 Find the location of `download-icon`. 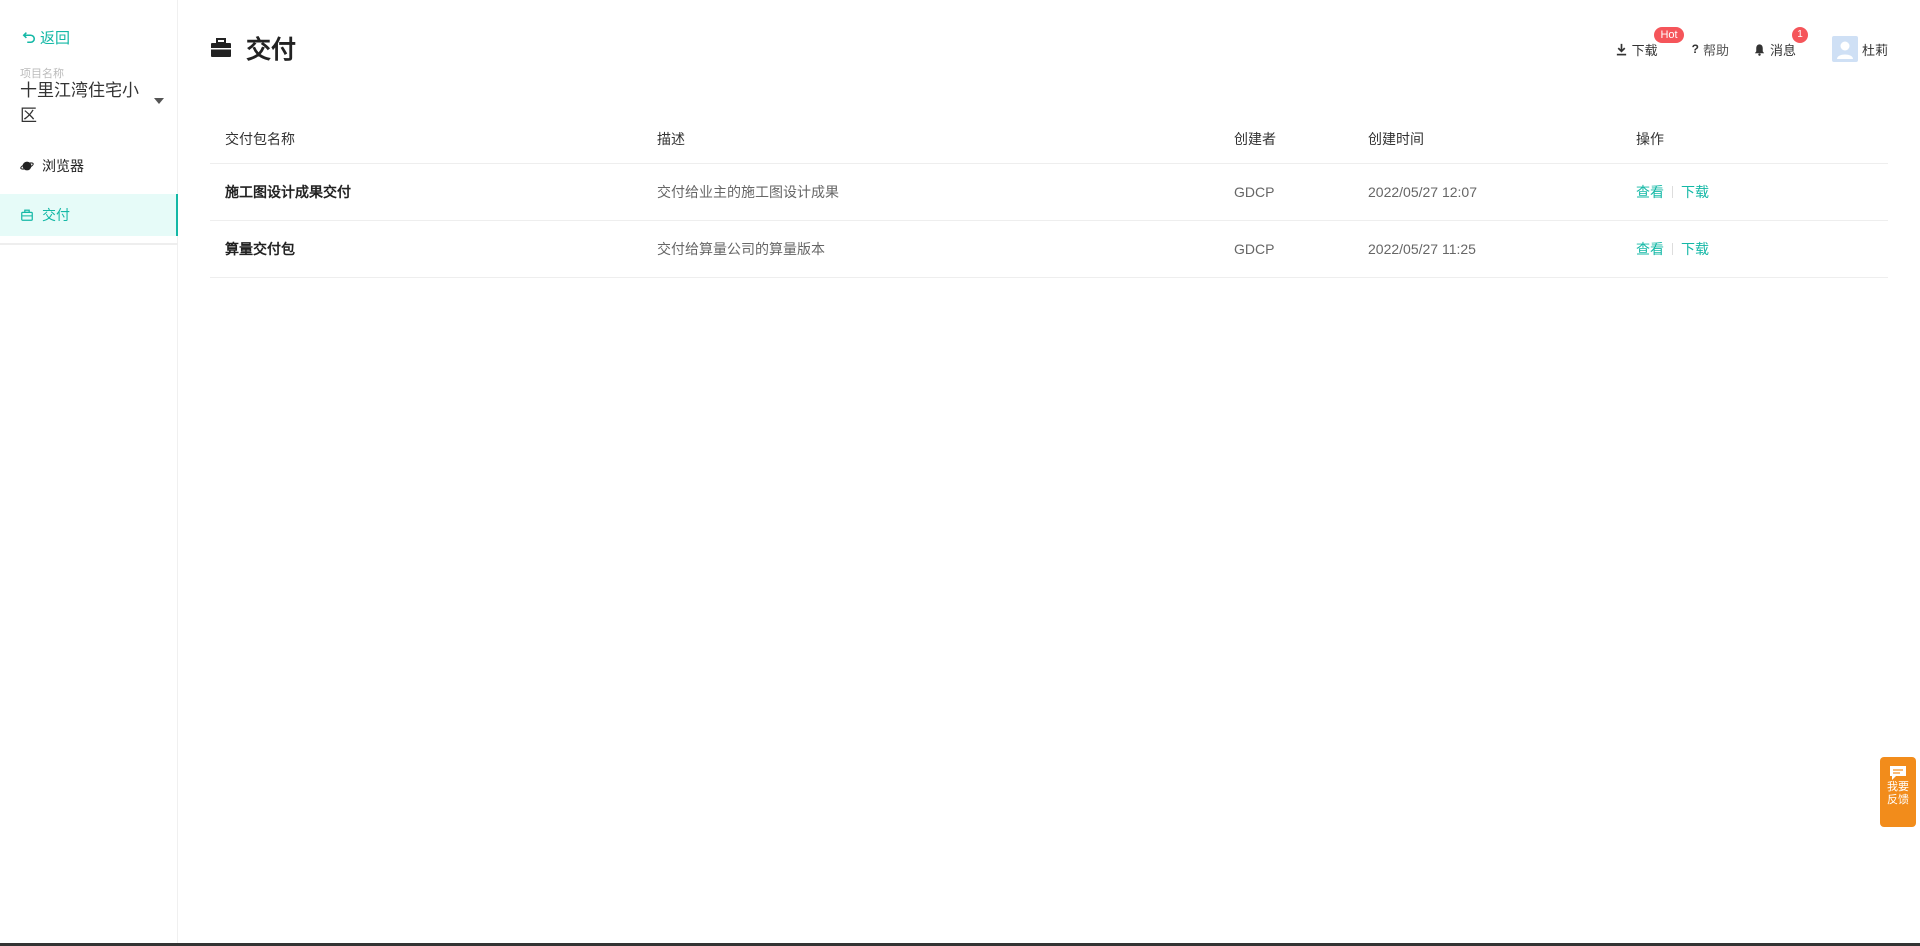

download-icon is located at coordinates (1621, 49).